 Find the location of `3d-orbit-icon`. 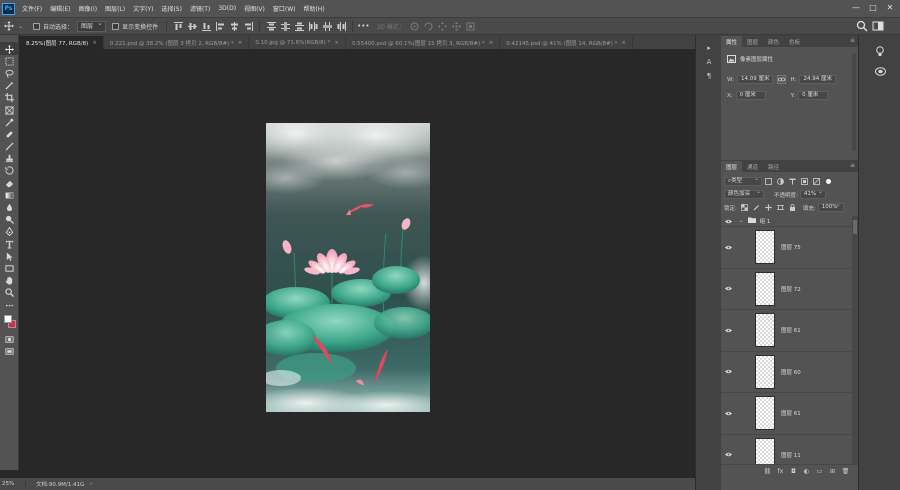

3d-orbit-icon is located at coordinates (415, 26).